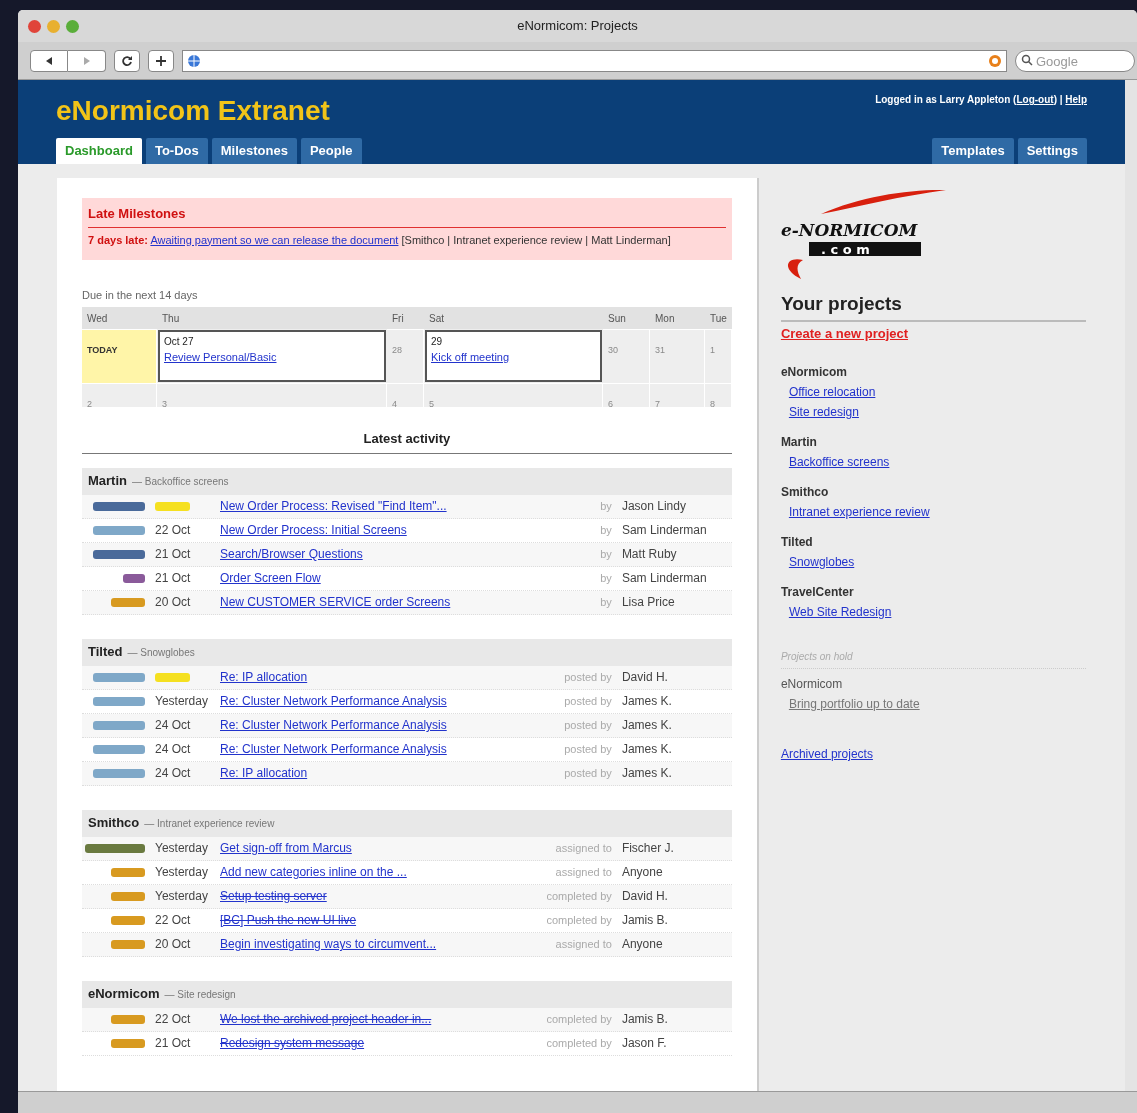 This screenshot has height=1113, width=1137. Describe the element at coordinates (832, 392) in the screenshot. I see `project-link: Office relocation` at that location.